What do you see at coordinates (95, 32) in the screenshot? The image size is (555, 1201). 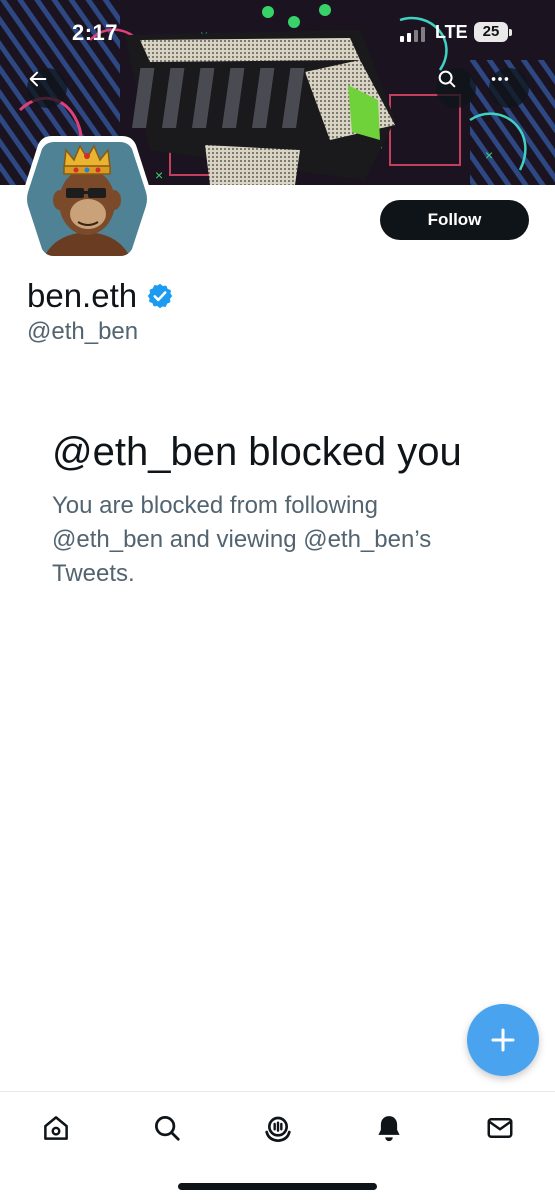 I see `status-time: 2:17` at bounding box center [95, 32].